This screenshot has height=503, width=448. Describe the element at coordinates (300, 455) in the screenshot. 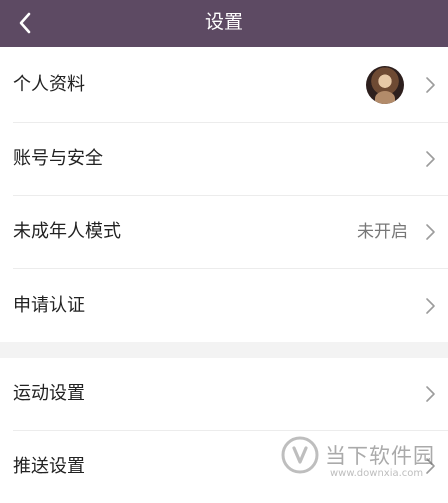

I see `downxia-logo-icon` at that location.